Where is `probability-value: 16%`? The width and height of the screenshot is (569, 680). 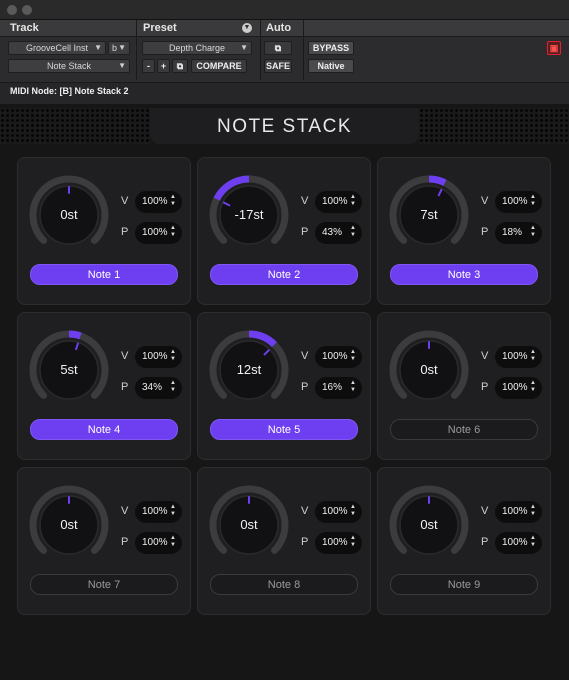
probability-value: 16% is located at coordinates (332, 387).